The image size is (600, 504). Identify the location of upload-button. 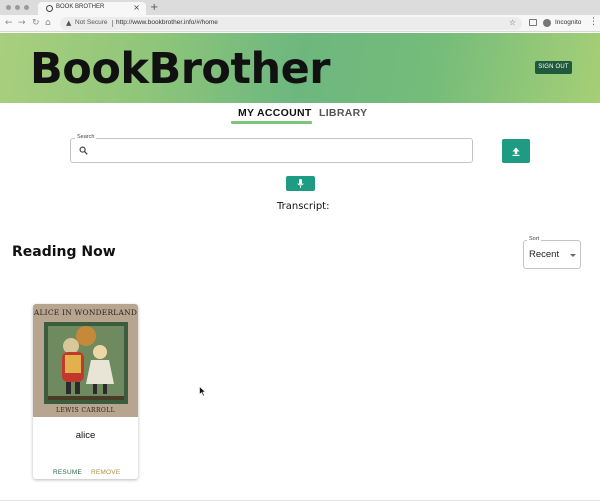
(516, 151).